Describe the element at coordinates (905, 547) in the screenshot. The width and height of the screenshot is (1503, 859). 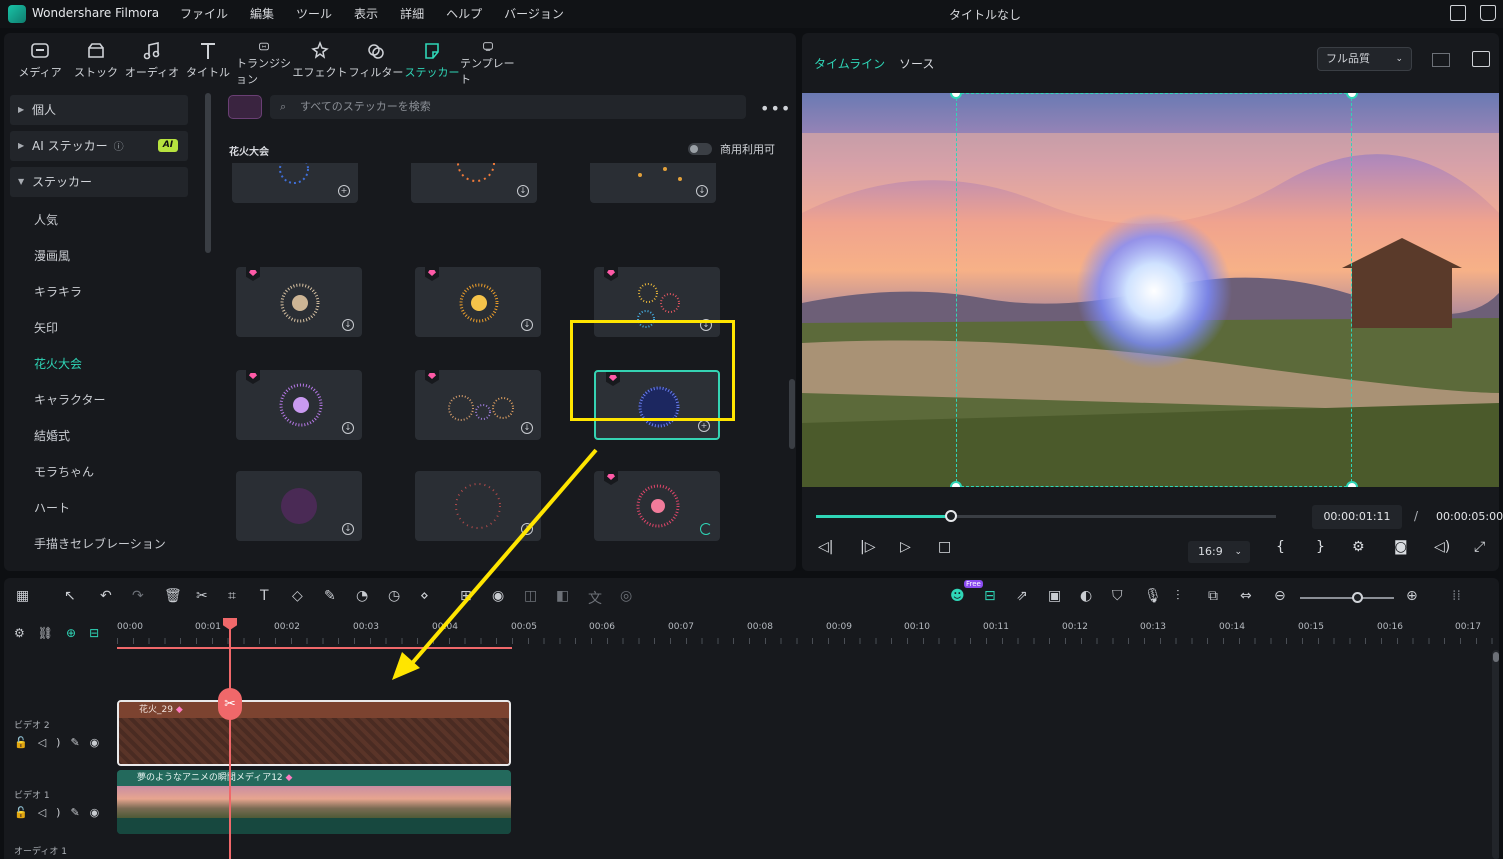
I see `play-icon: ▷` at that location.